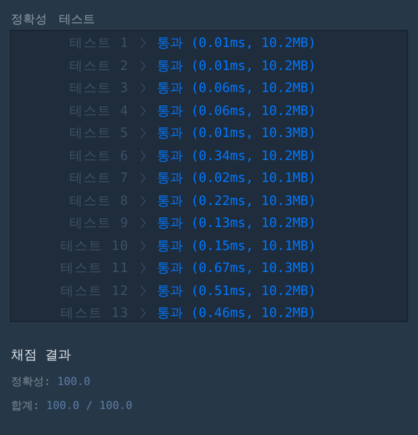 The height and width of the screenshot is (435, 418). I want to click on summary-value: 100.0, so click(73, 381).